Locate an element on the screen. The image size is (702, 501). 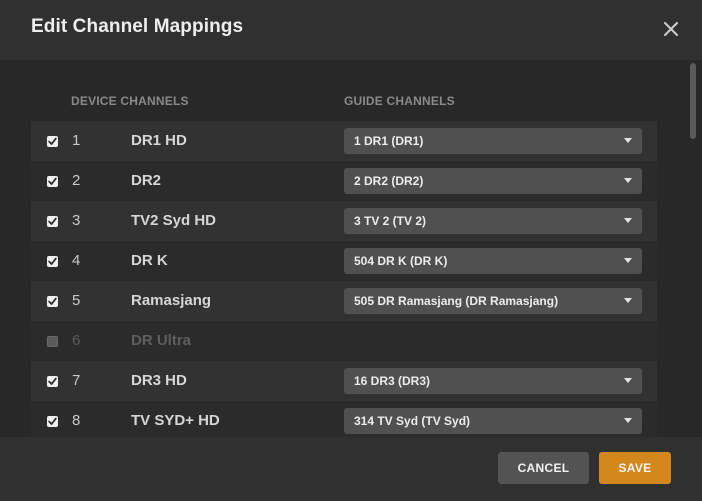
channel-number: 1 is located at coordinates (76, 140).